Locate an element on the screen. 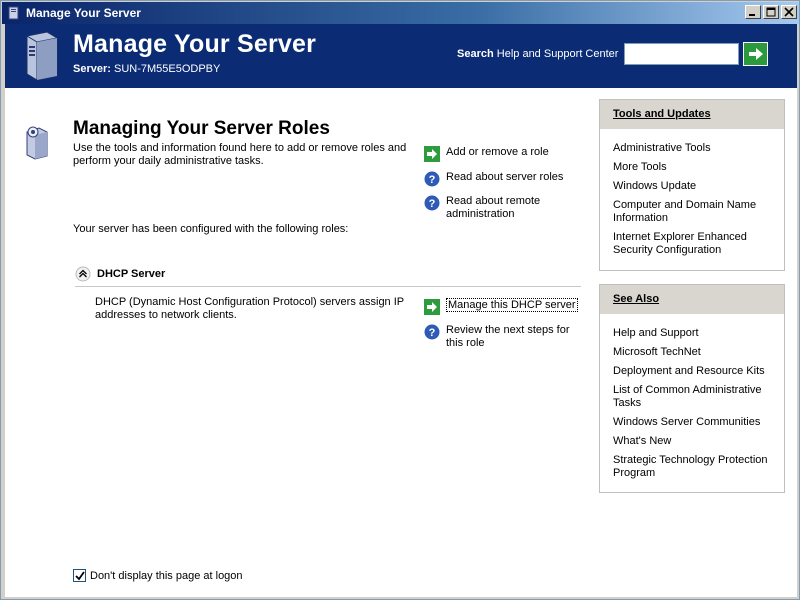 The image size is (800, 600). server-name-value: SUN-7M55E5ODPBY is located at coordinates (167, 69).